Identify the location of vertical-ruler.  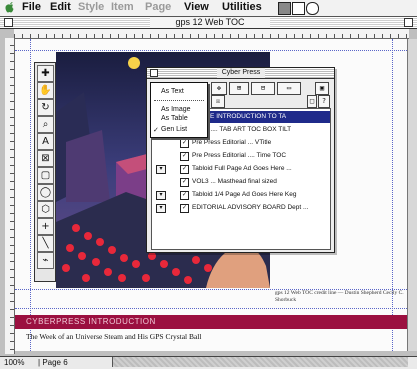
(10, 196).